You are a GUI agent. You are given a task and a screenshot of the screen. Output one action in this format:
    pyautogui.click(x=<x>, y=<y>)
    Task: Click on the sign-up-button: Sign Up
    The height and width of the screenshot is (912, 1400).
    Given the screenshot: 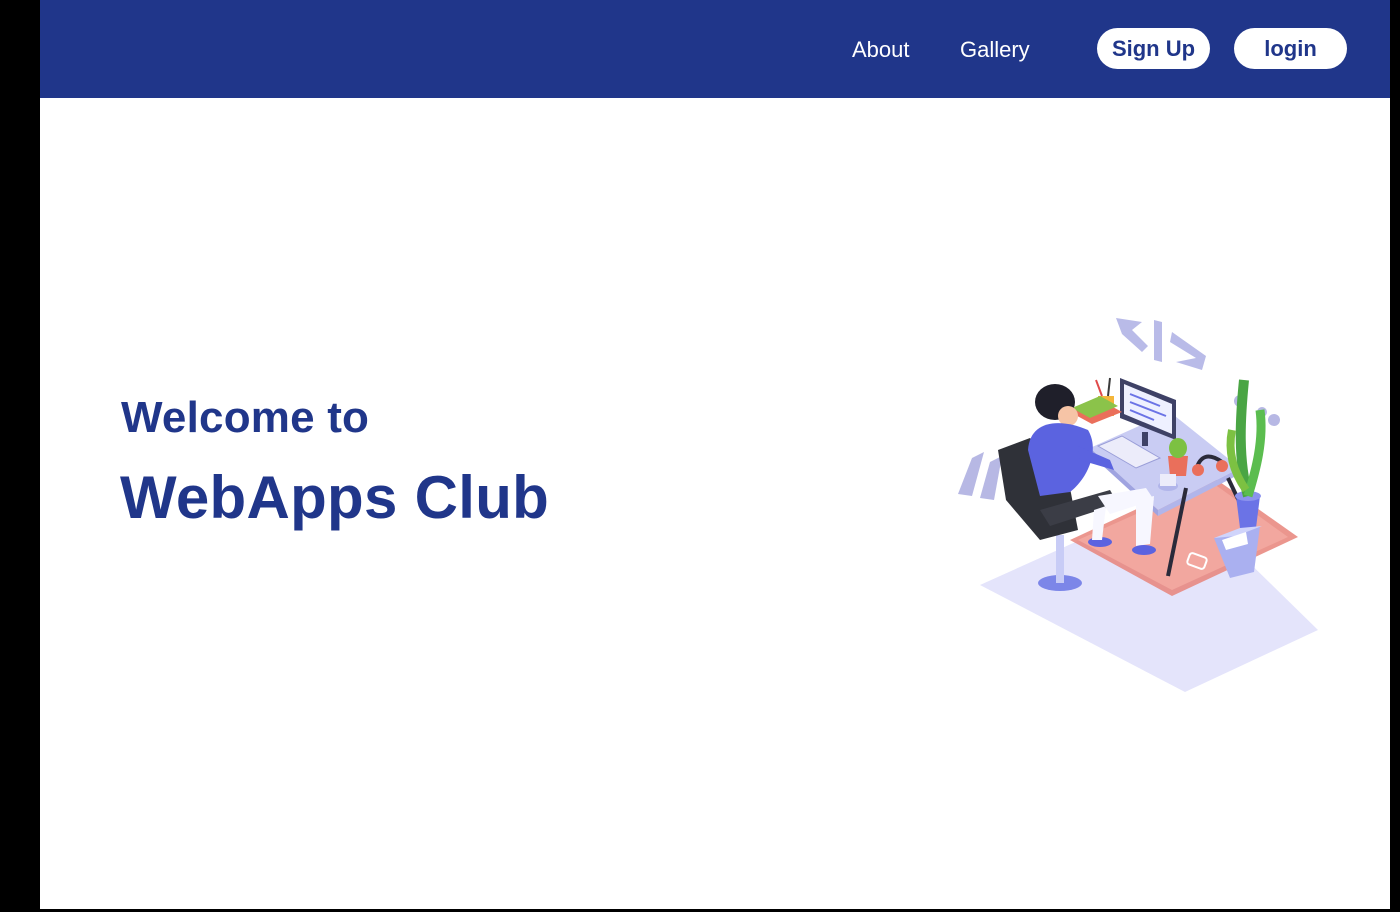 What is the action you would take?
    pyautogui.click(x=1153, y=48)
    